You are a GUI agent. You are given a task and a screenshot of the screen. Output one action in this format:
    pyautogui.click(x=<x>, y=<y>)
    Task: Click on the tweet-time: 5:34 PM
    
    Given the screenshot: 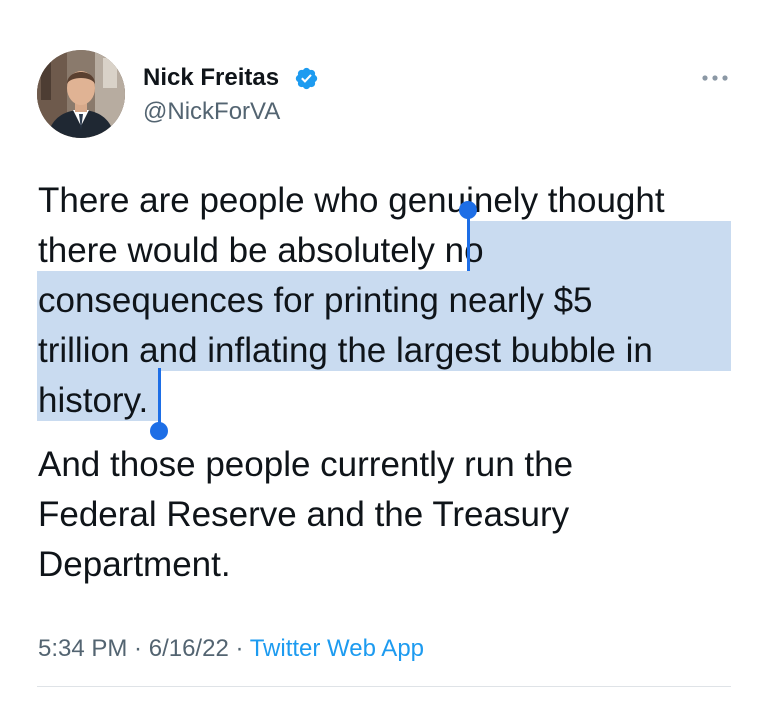 What is the action you would take?
    pyautogui.click(x=82, y=648)
    